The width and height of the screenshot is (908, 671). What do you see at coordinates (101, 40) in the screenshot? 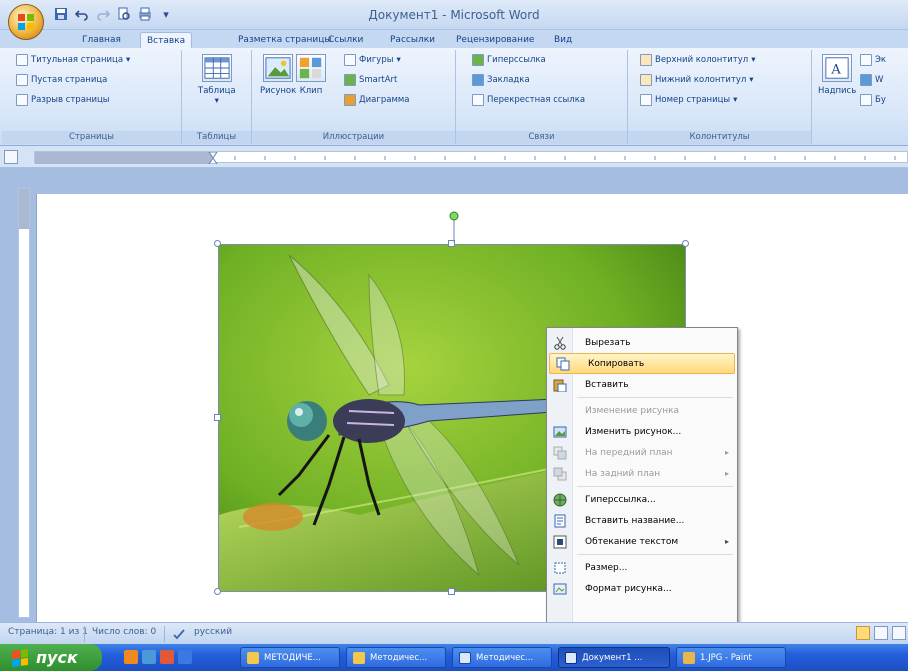
I see `tab-home: Главная` at bounding box center [101, 40].